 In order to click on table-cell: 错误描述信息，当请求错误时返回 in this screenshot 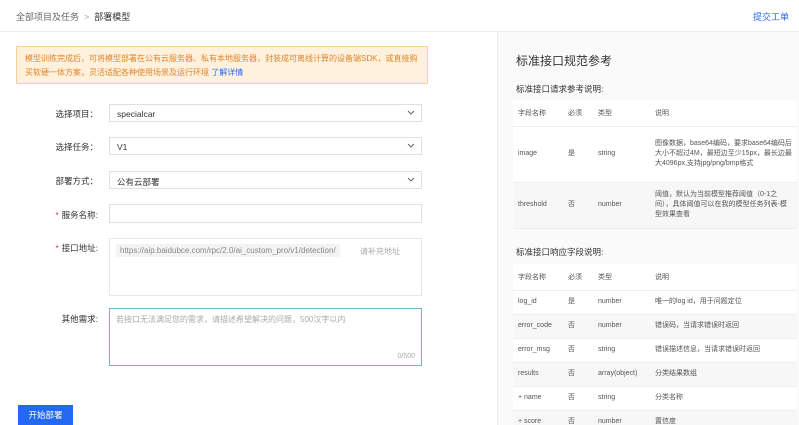, I will do `click(723, 350)`.